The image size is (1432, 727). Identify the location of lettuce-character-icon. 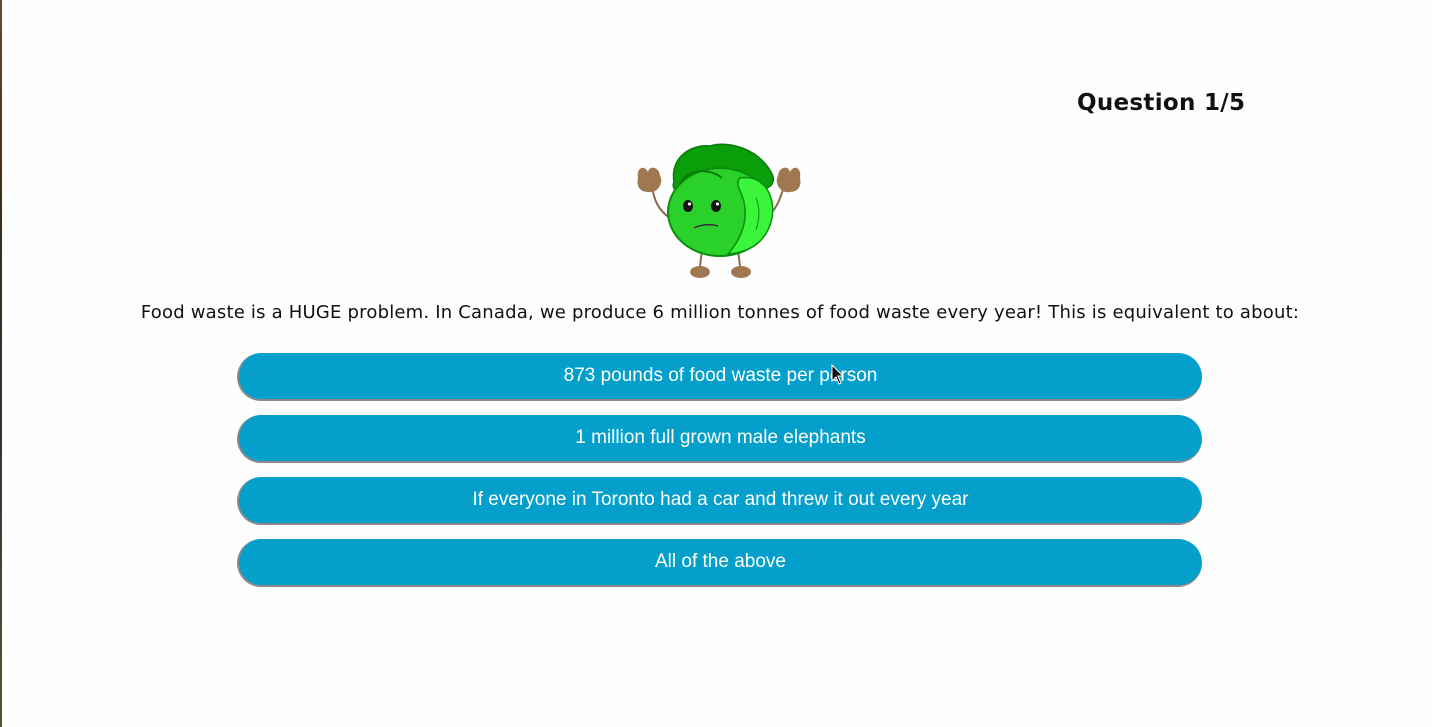
(719, 210).